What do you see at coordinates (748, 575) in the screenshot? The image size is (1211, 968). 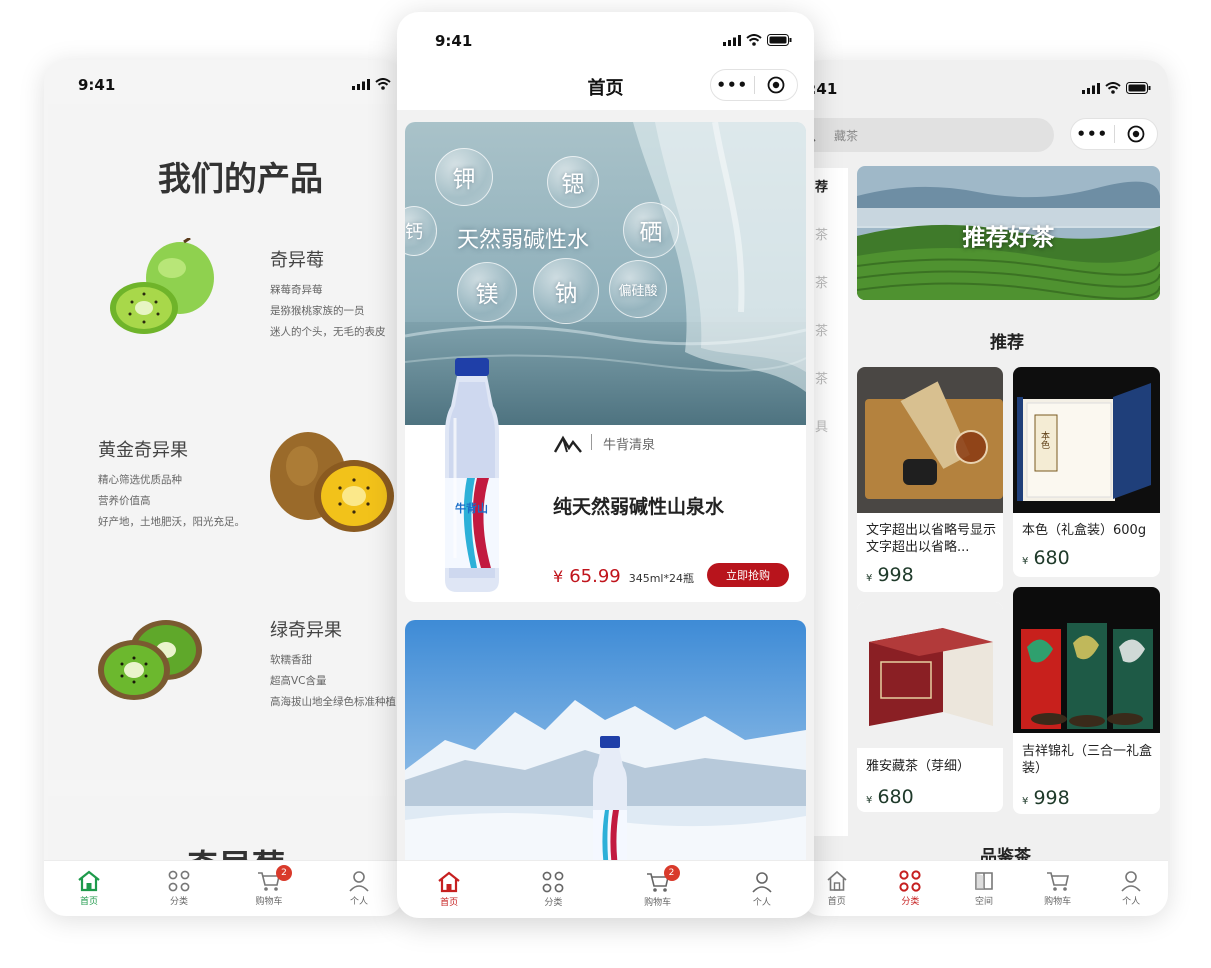 I see `buy-now-button: 立即抢购` at bounding box center [748, 575].